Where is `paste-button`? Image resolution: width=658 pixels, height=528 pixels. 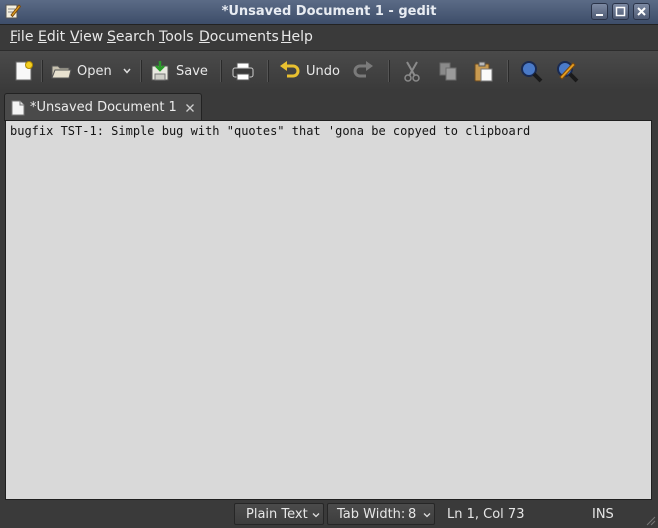
paste-button is located at coordinates (483, 71).